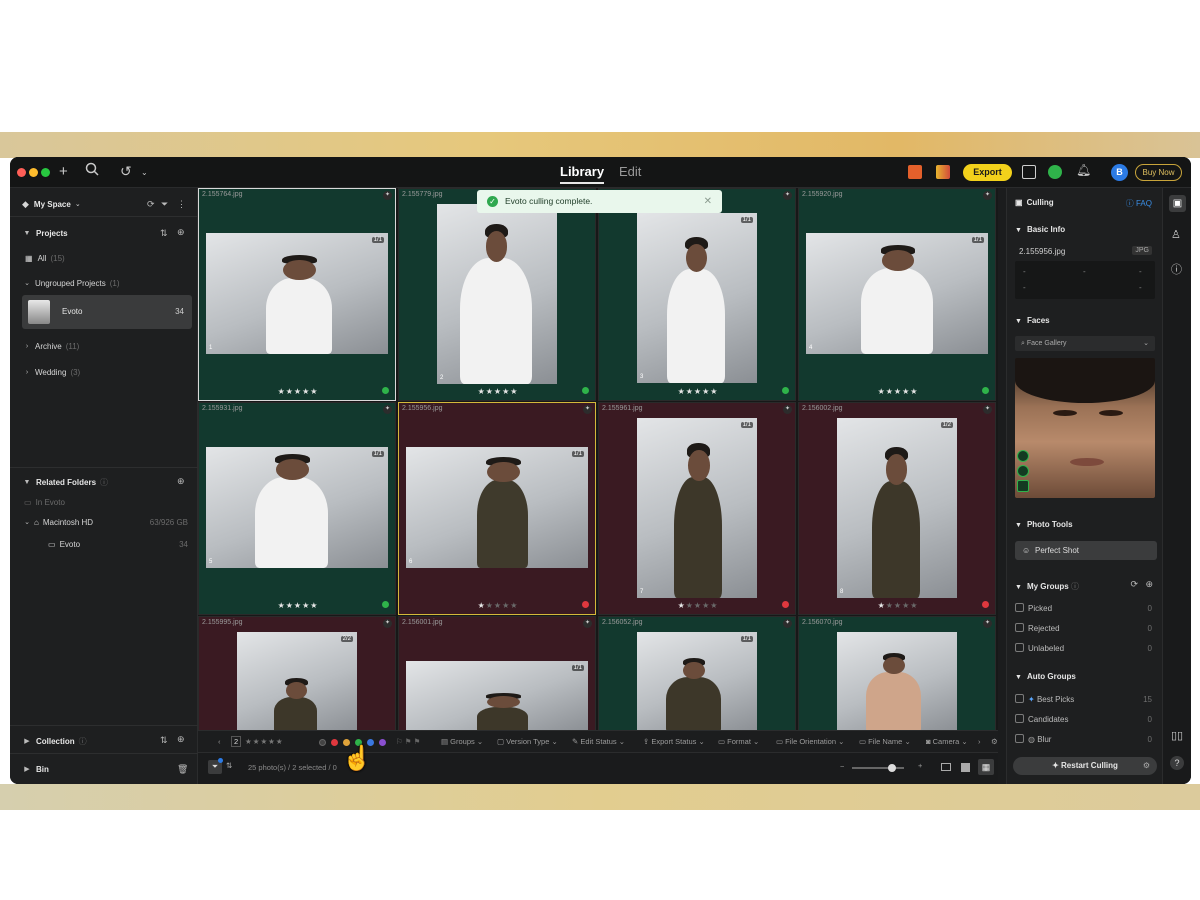 The image size is (1200, 900). Describe the element at coordinates (986, 767) in the screenshot. I see `grid-view-icon: ▦` at that location.